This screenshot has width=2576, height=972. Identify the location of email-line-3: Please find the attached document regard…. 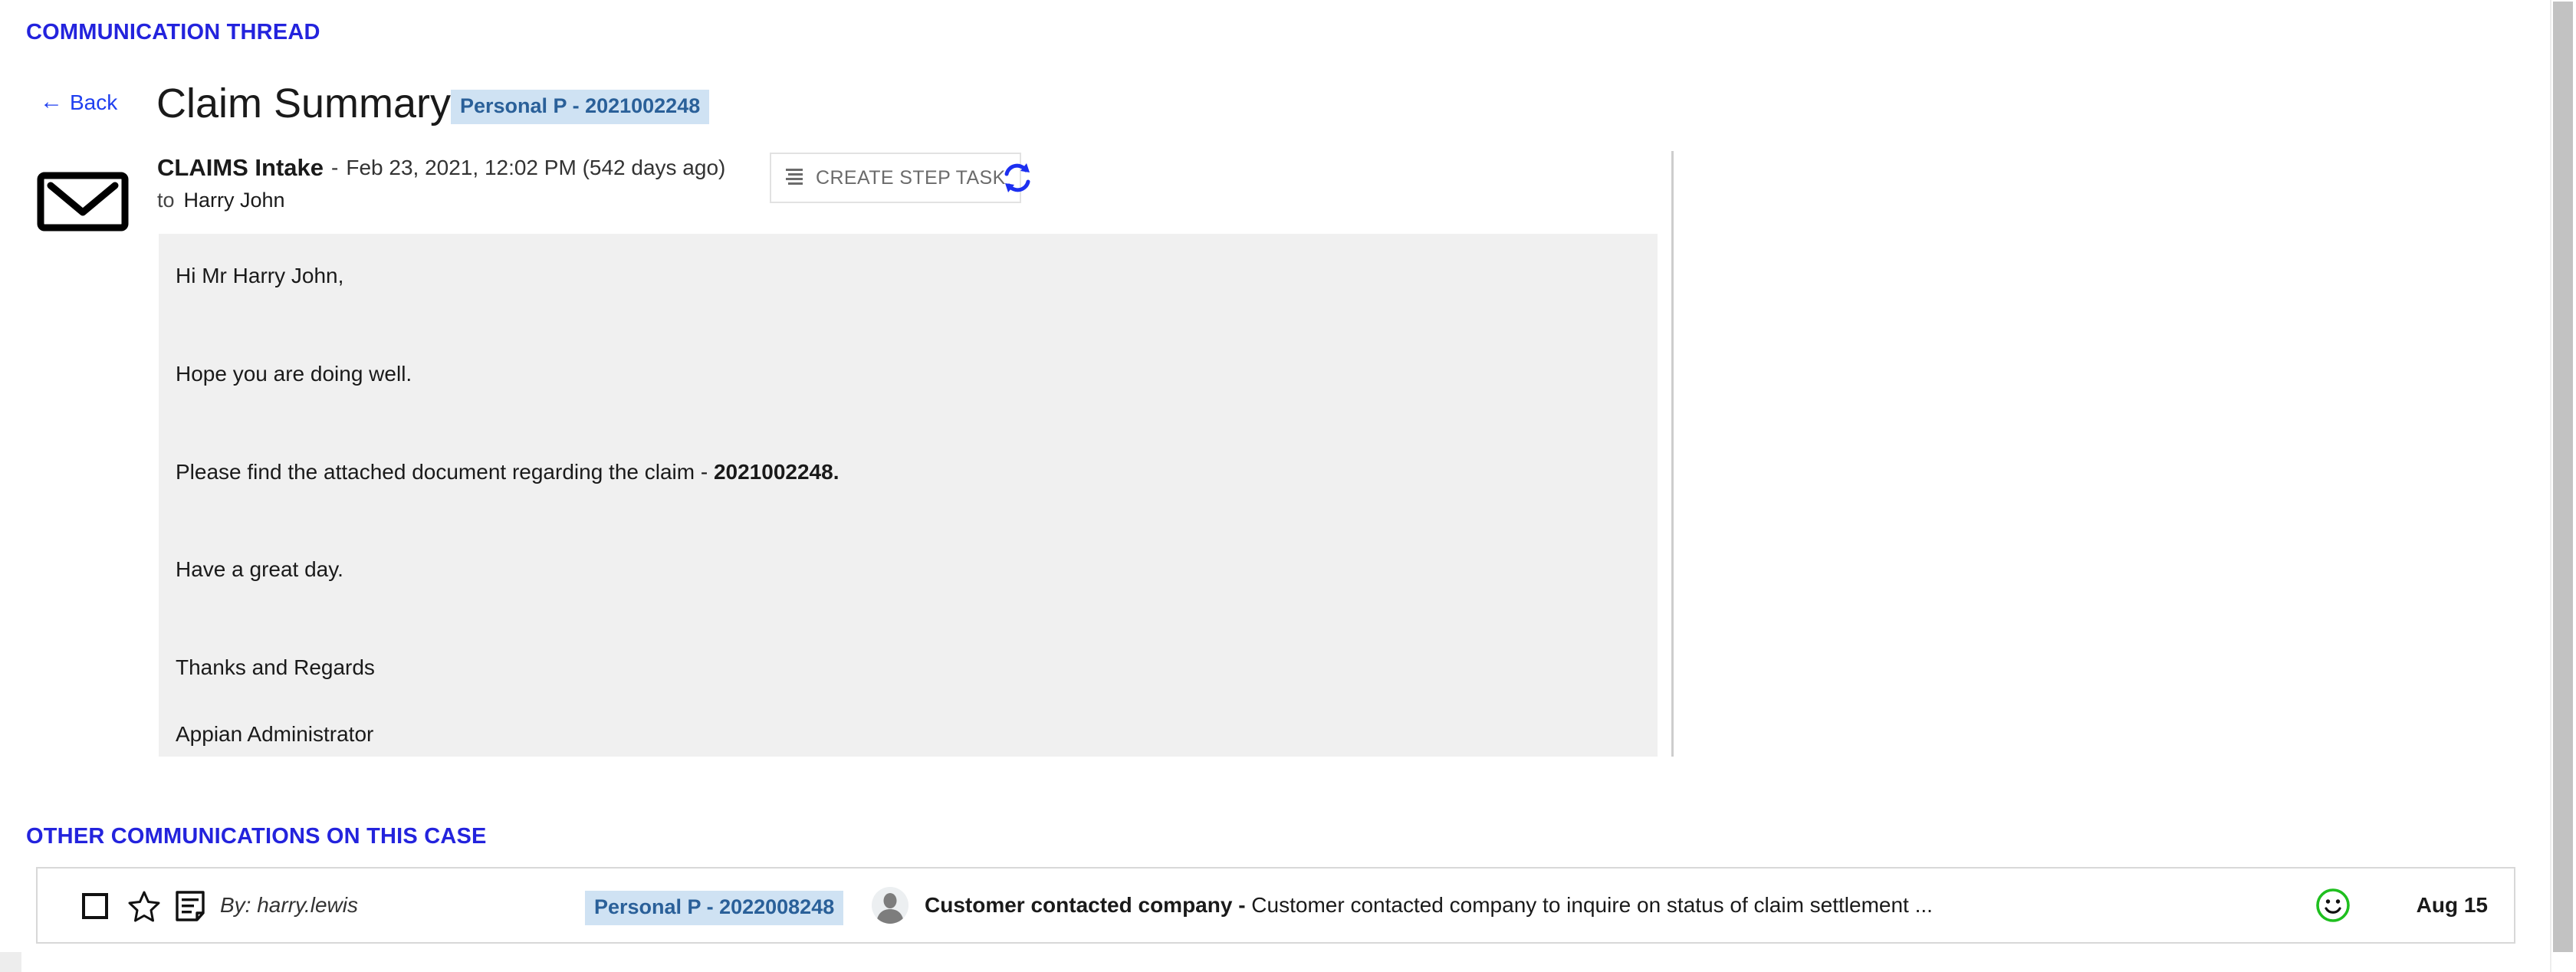
(901, 472).